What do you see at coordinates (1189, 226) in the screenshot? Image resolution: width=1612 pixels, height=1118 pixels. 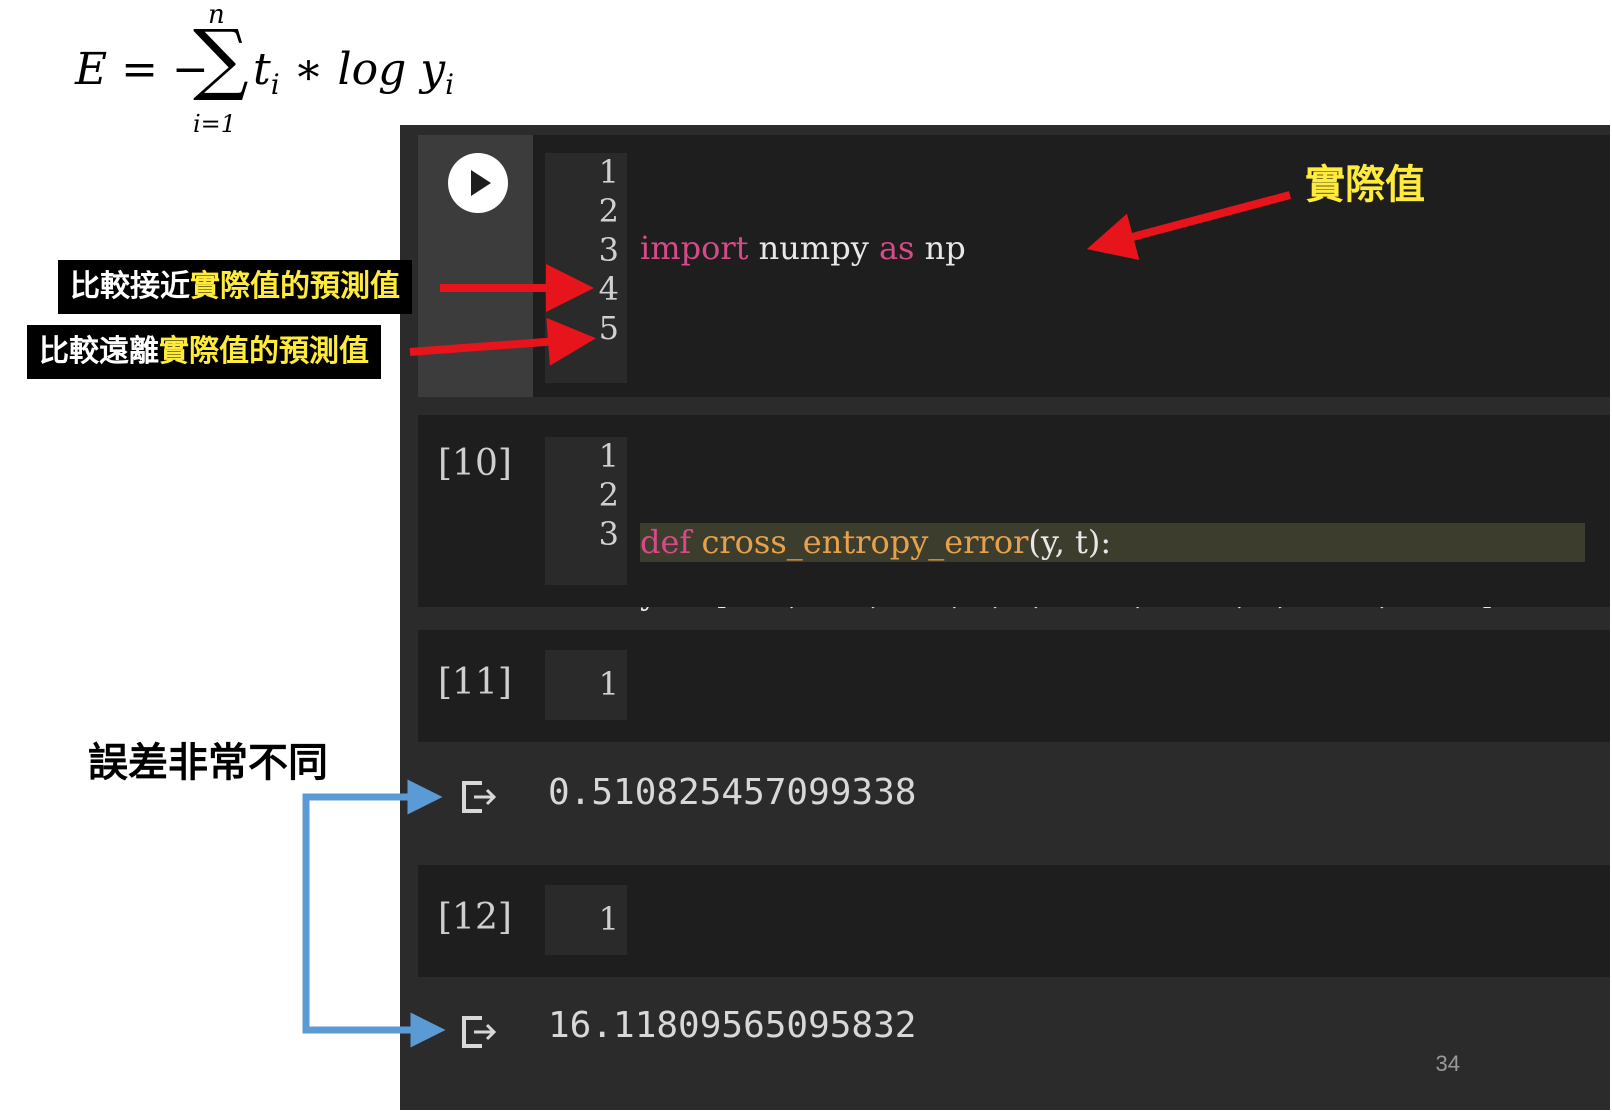 I see `arrow-to-actual` at bounding box center [1189, 226].